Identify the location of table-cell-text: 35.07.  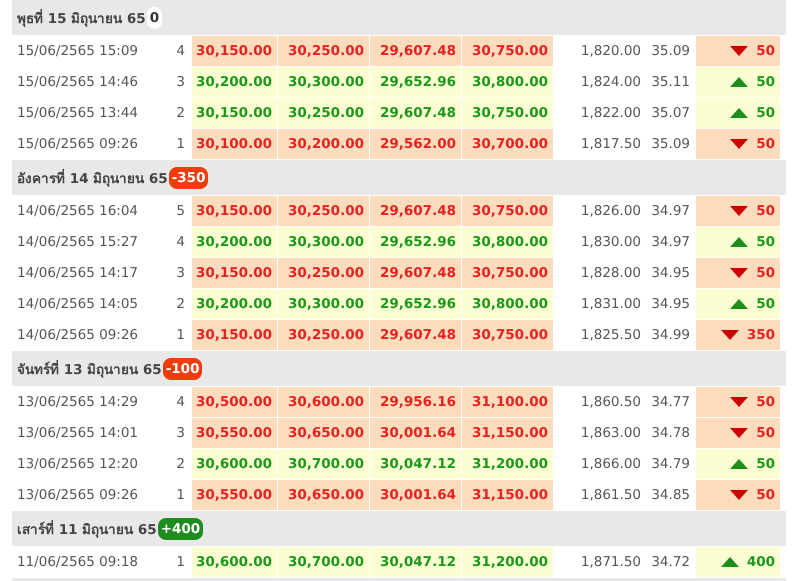
(670, 113).